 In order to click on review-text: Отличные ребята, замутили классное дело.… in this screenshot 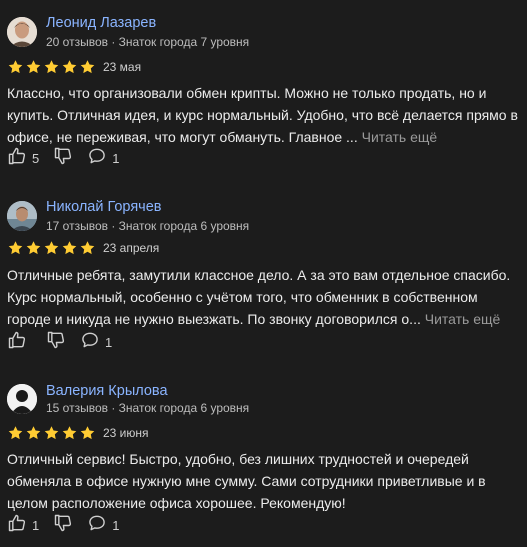, I will do `click(263, 297)`.